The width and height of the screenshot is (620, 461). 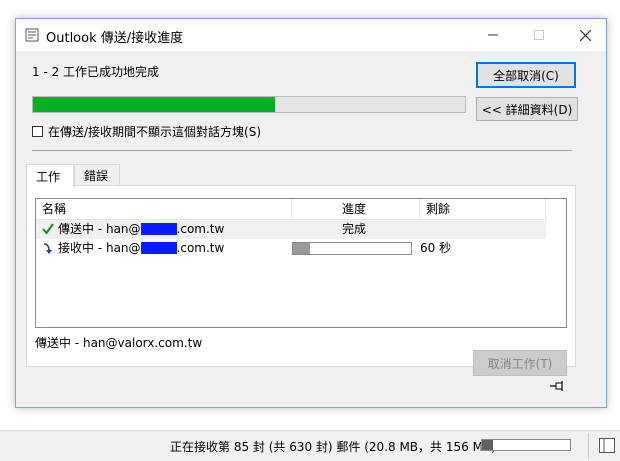 I want to click on outlook-send-receive-icon, so click(x=32, y=35).